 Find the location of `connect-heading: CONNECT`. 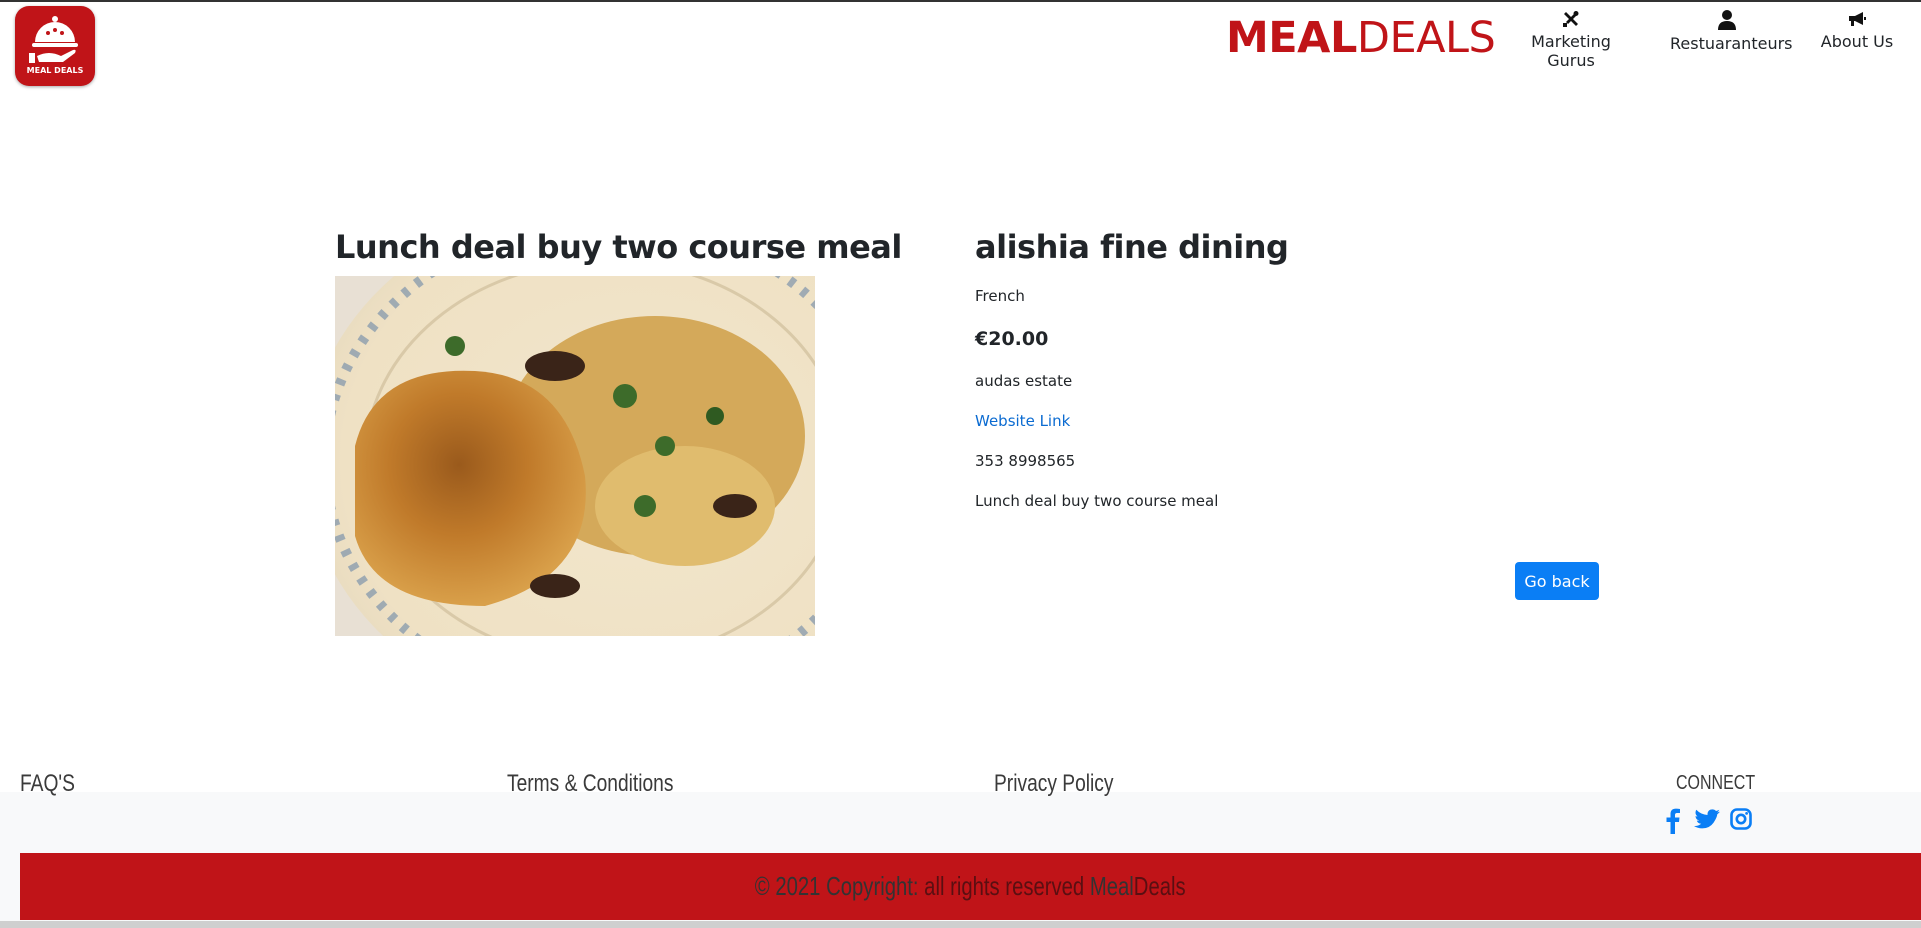

connect-heading: CONNECT is located at coordinates (1716, 783).